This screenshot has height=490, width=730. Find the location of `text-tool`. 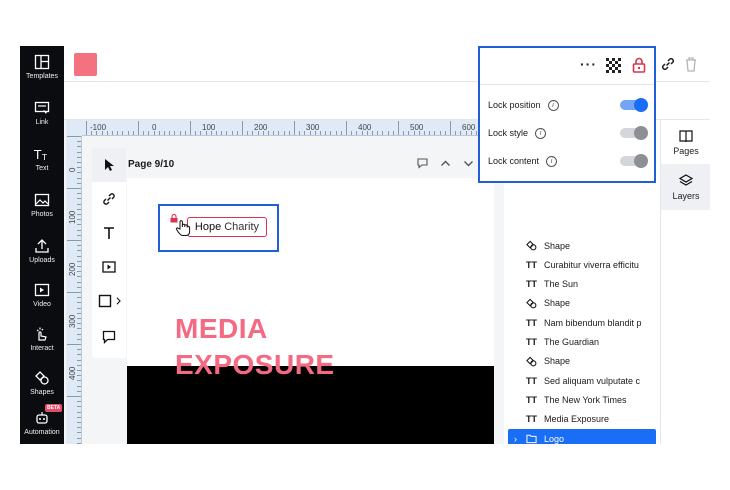

text-tool is located at coordinates (109, 233).